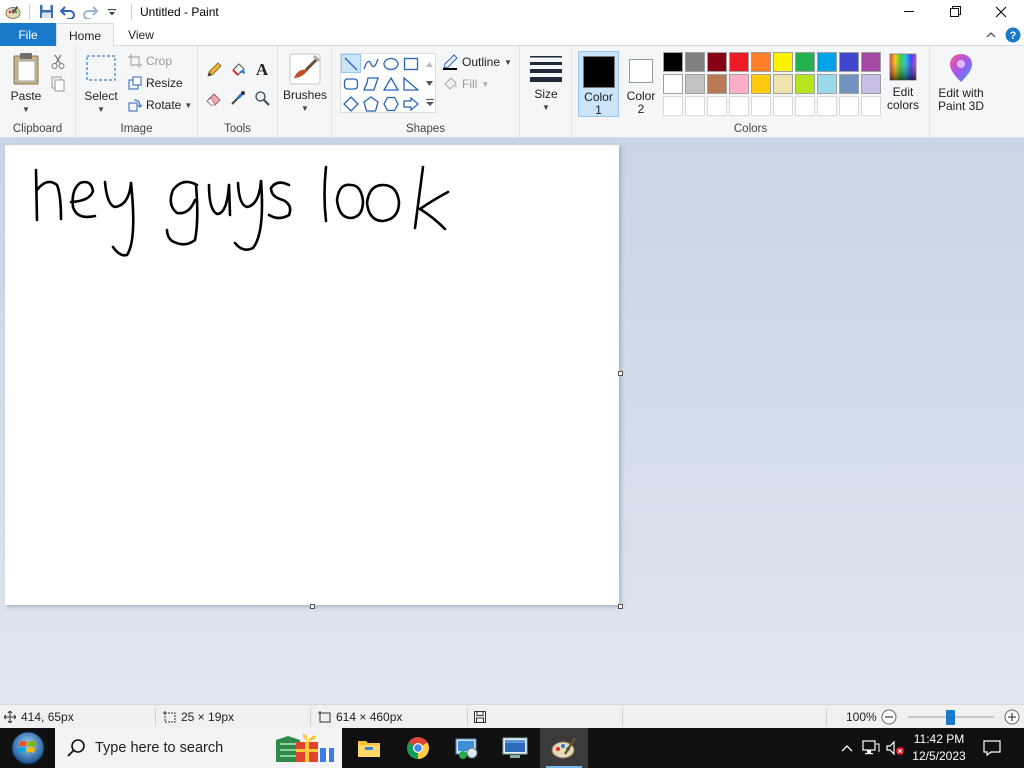  Describe the element at coordinates (351, 63) in the screenshot. I see `shape-line` at that location.